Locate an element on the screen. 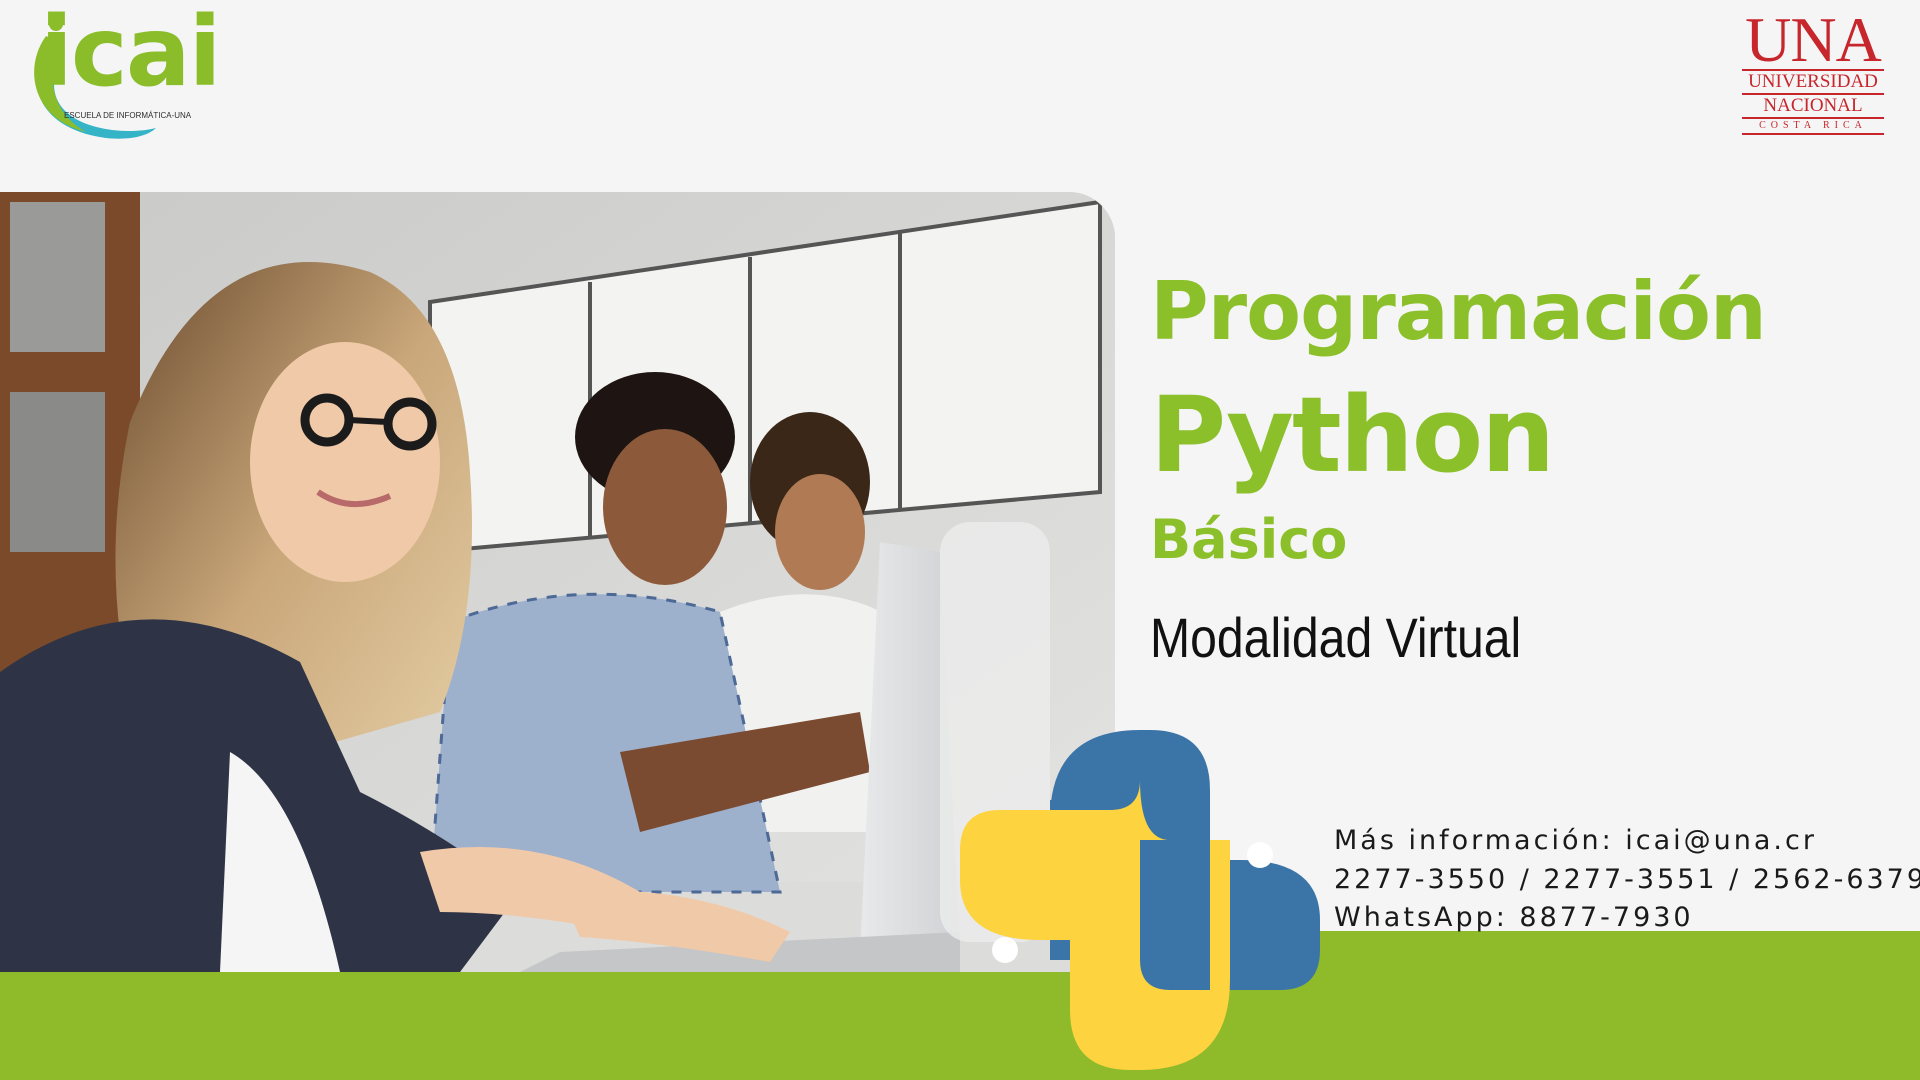 The image size is (1920, 1080). una-logo: UNA UNIVERSIDAD NACIONAL COSTA RICA is located at coordinates (1813, 72).